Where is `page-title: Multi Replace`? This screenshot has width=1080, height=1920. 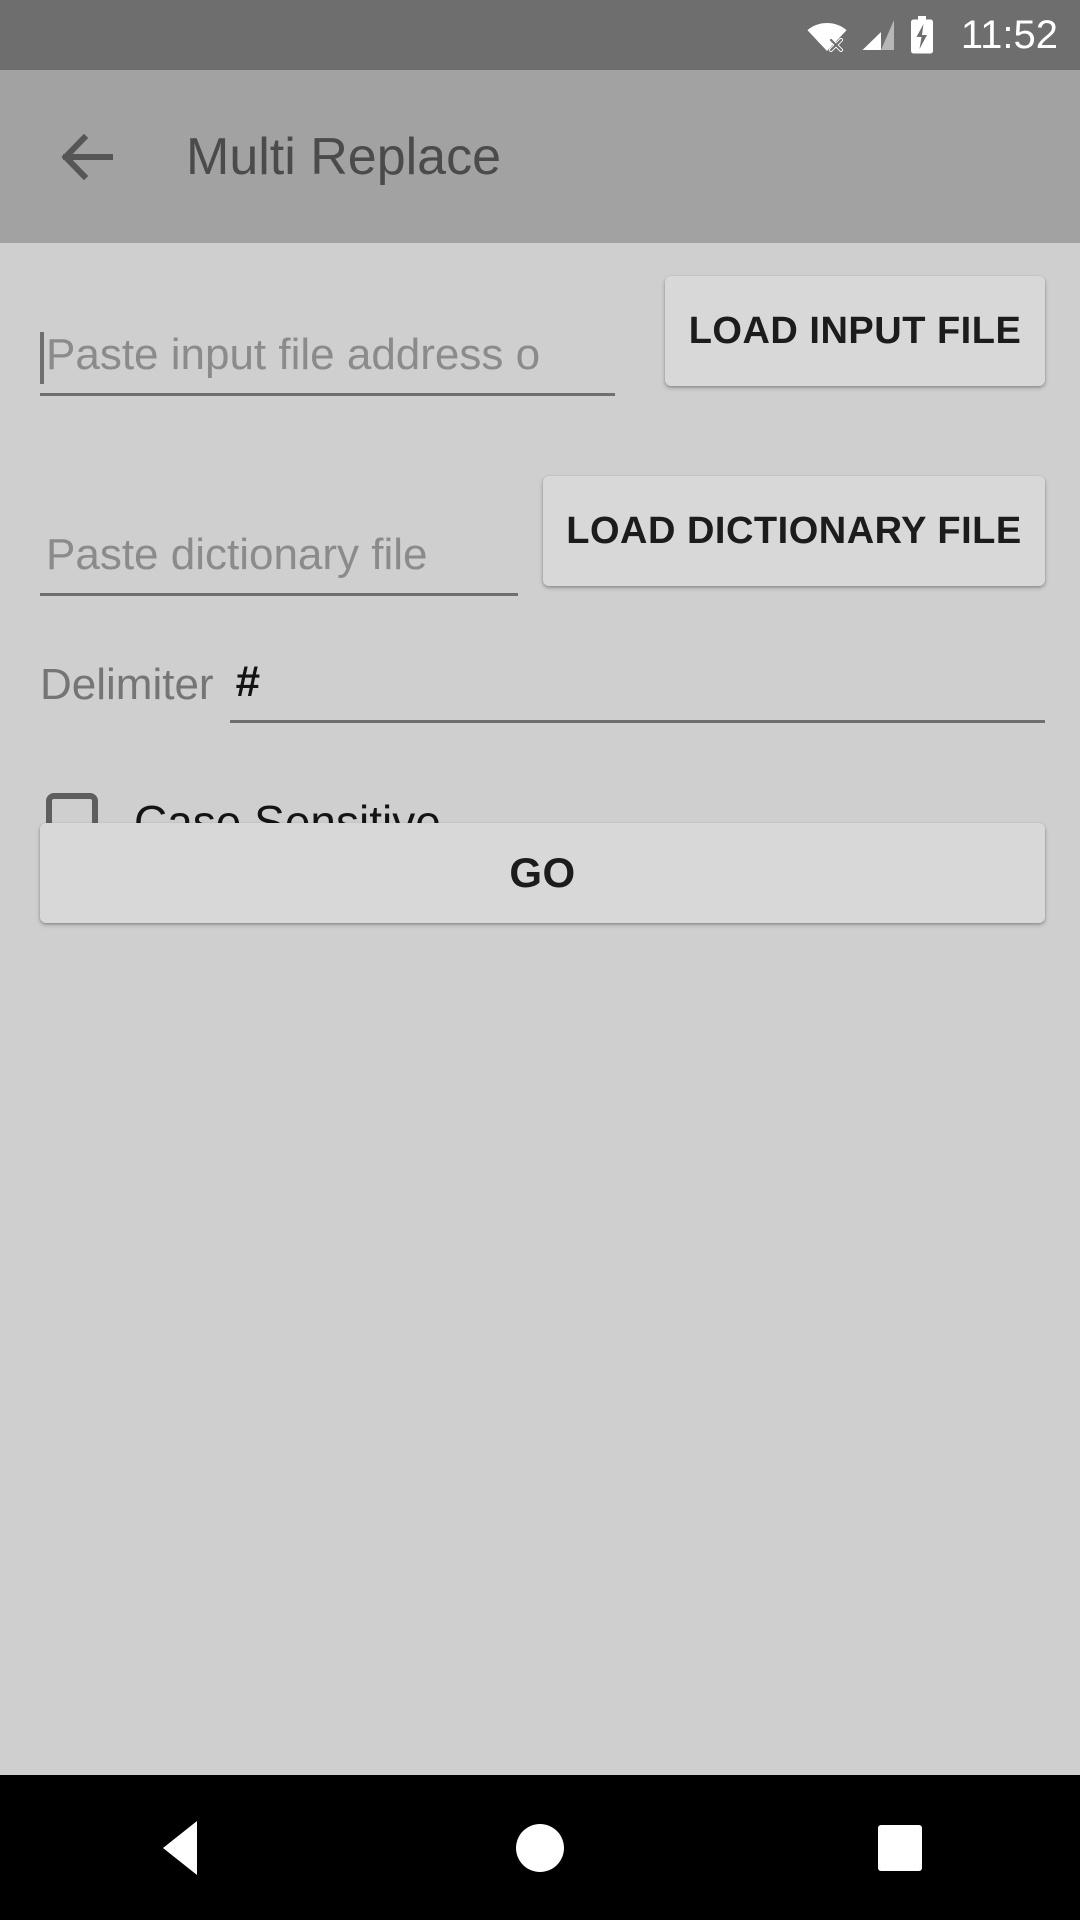
page-title: Multi Replace is located at coordinates (344, 156).